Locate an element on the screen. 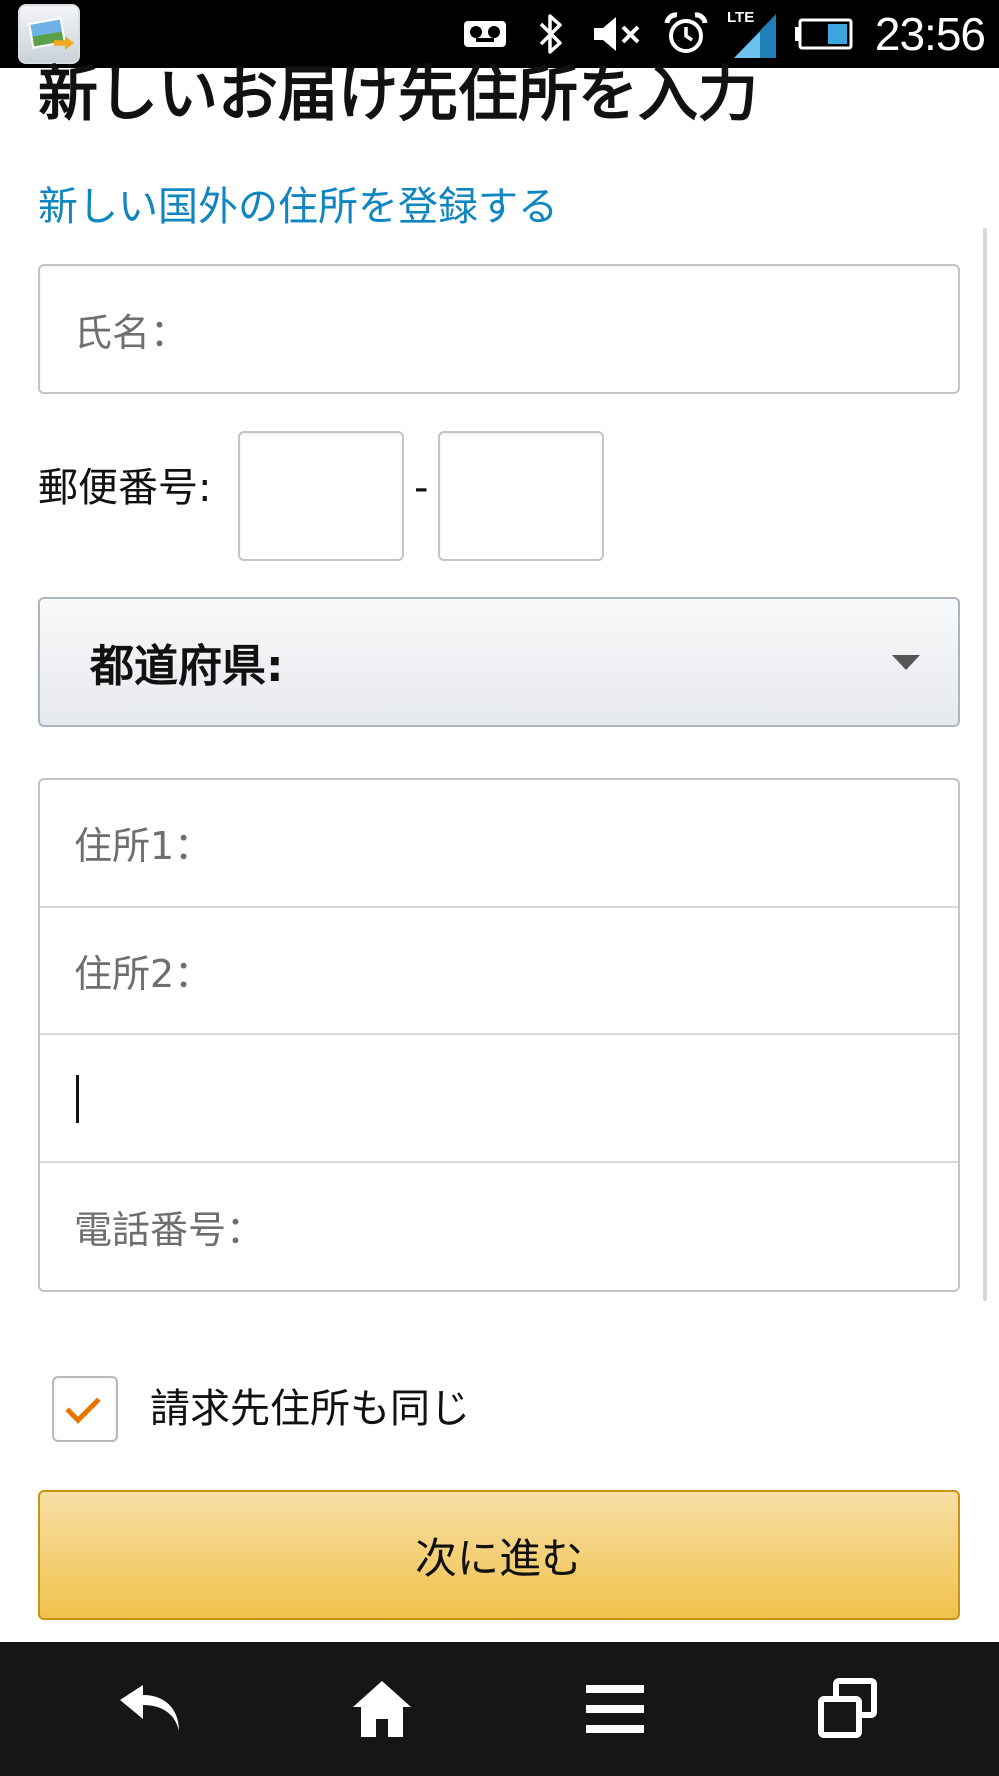 Image resolution: width=999 pixels, height=1776 pixels. home-icon is located at coordinates (382, 1709).